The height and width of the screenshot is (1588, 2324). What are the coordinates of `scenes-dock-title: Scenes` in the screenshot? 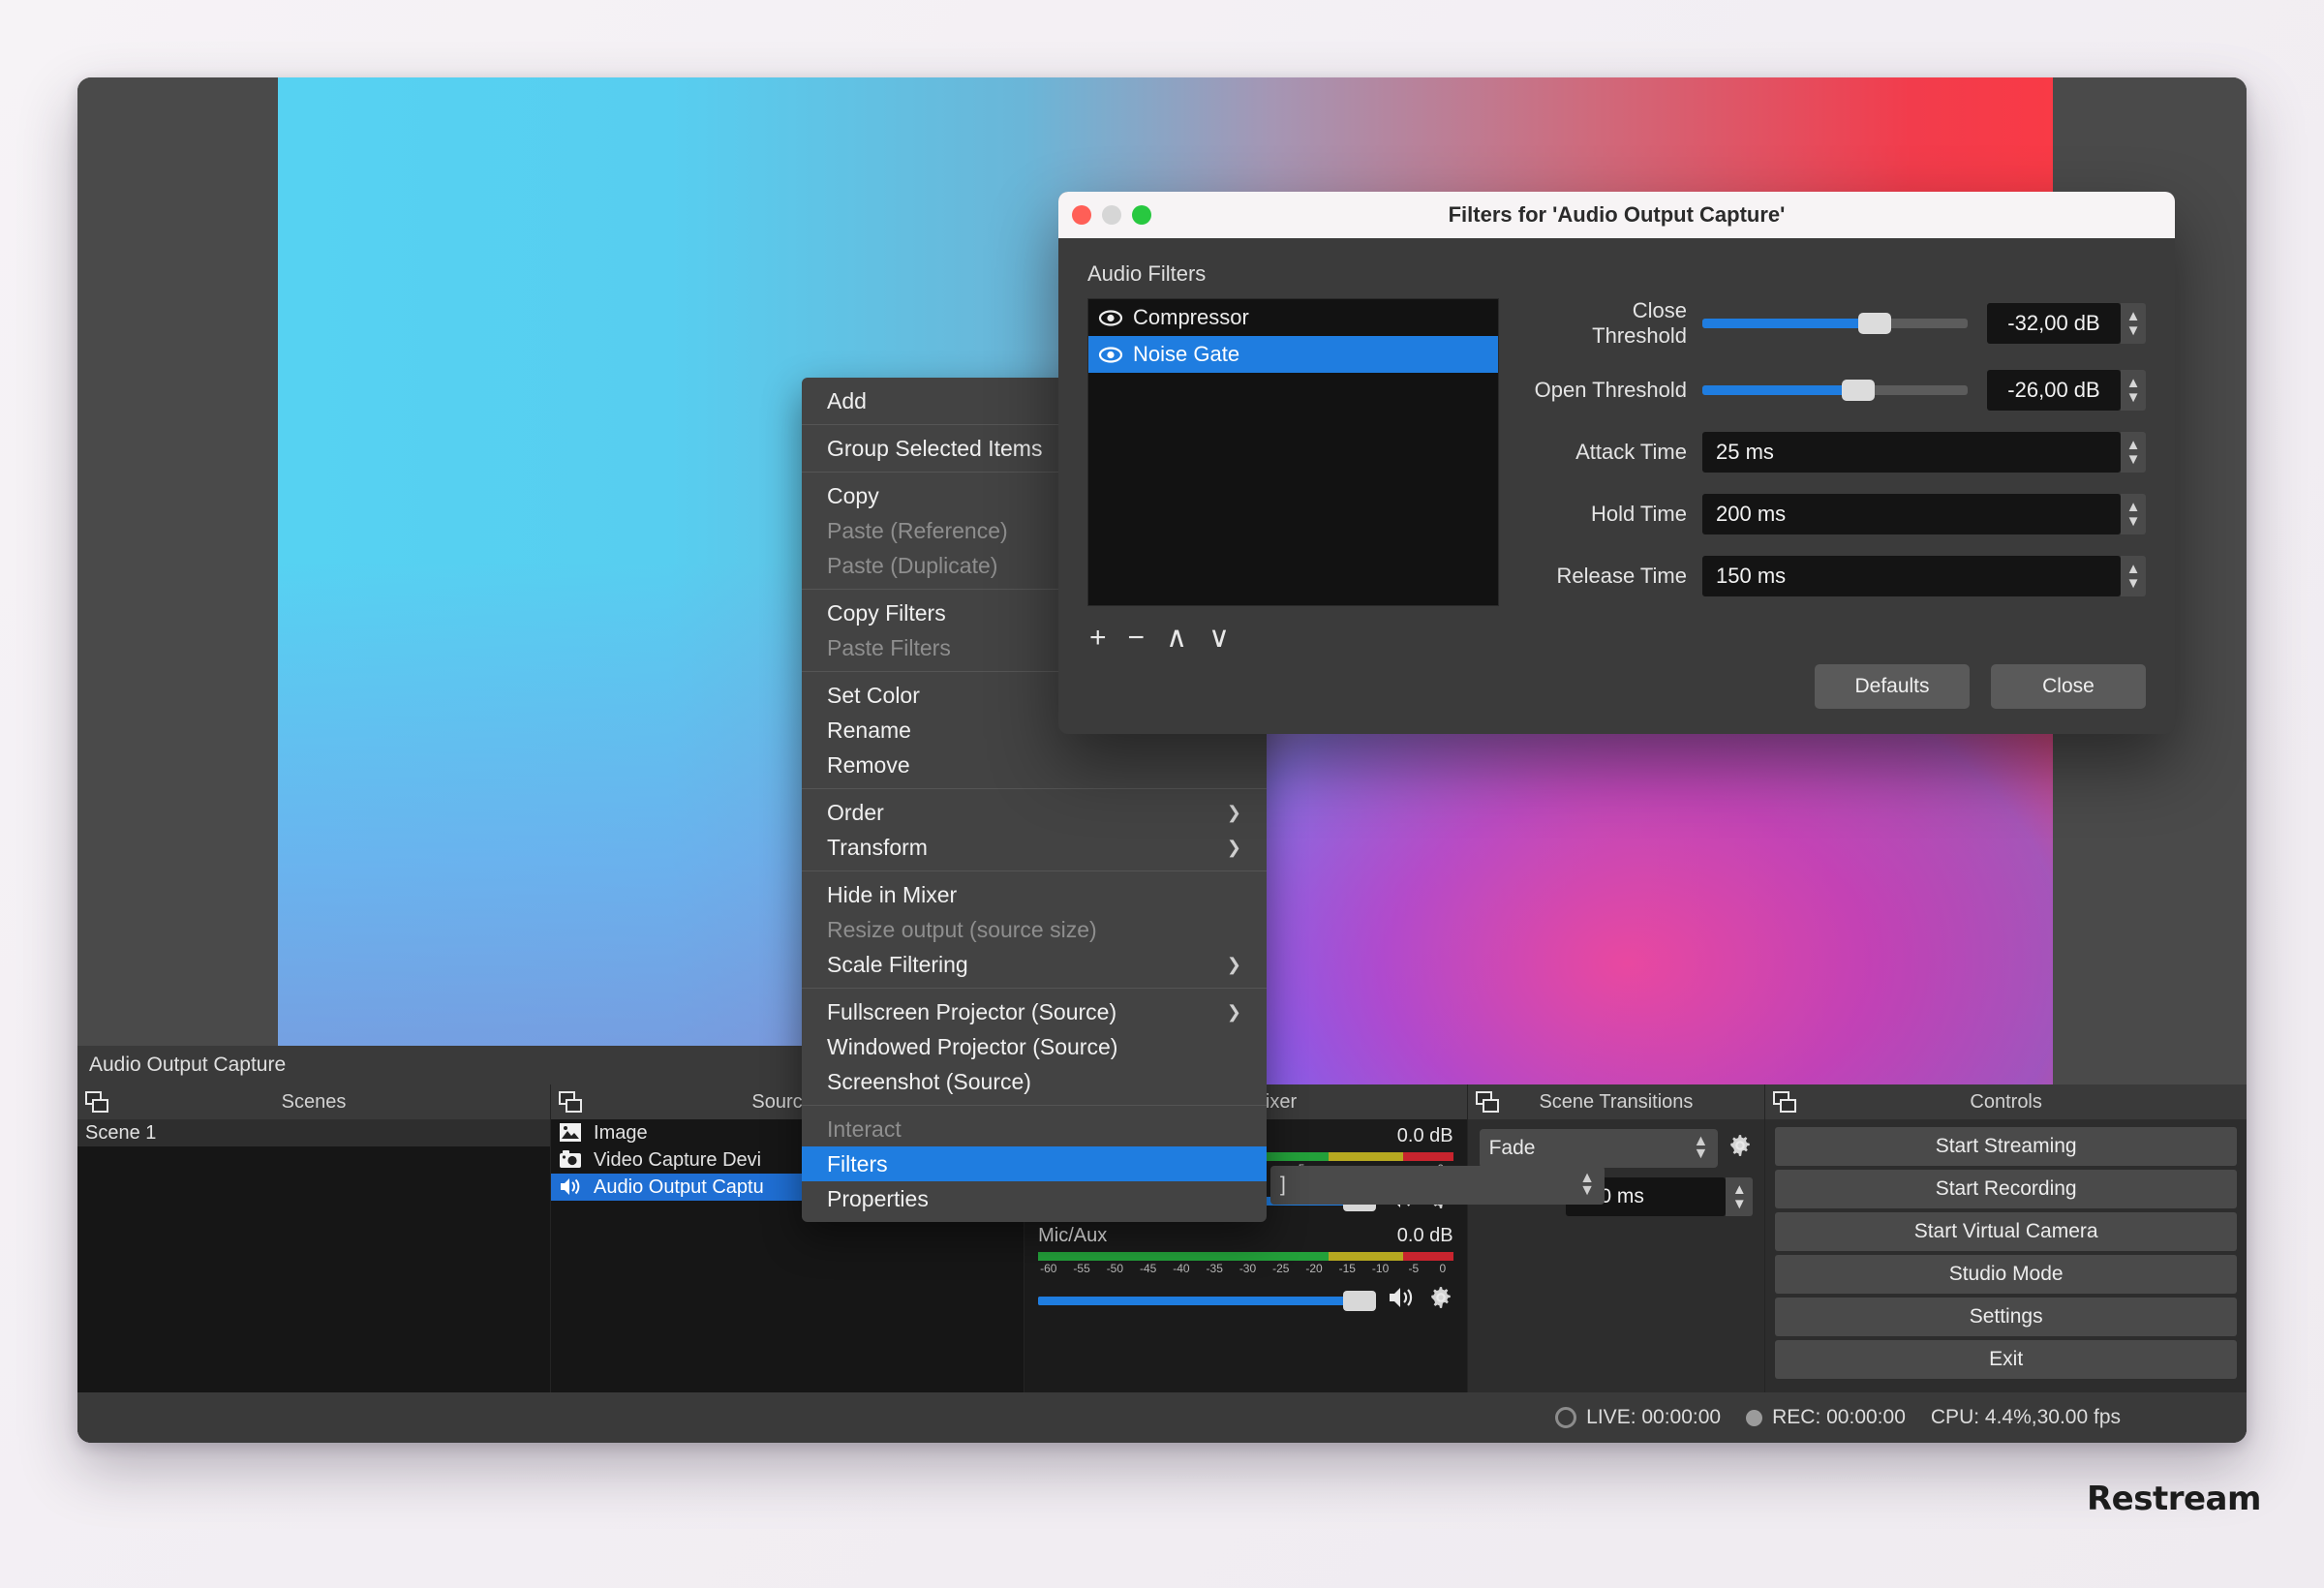 It's located at (314, 1101).